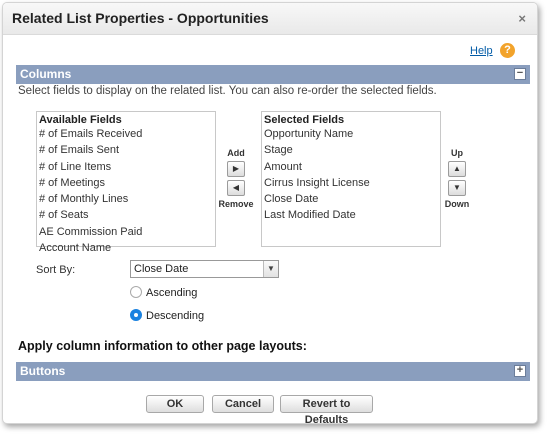  I want to click on expand-icon: +, so click(520, 371).